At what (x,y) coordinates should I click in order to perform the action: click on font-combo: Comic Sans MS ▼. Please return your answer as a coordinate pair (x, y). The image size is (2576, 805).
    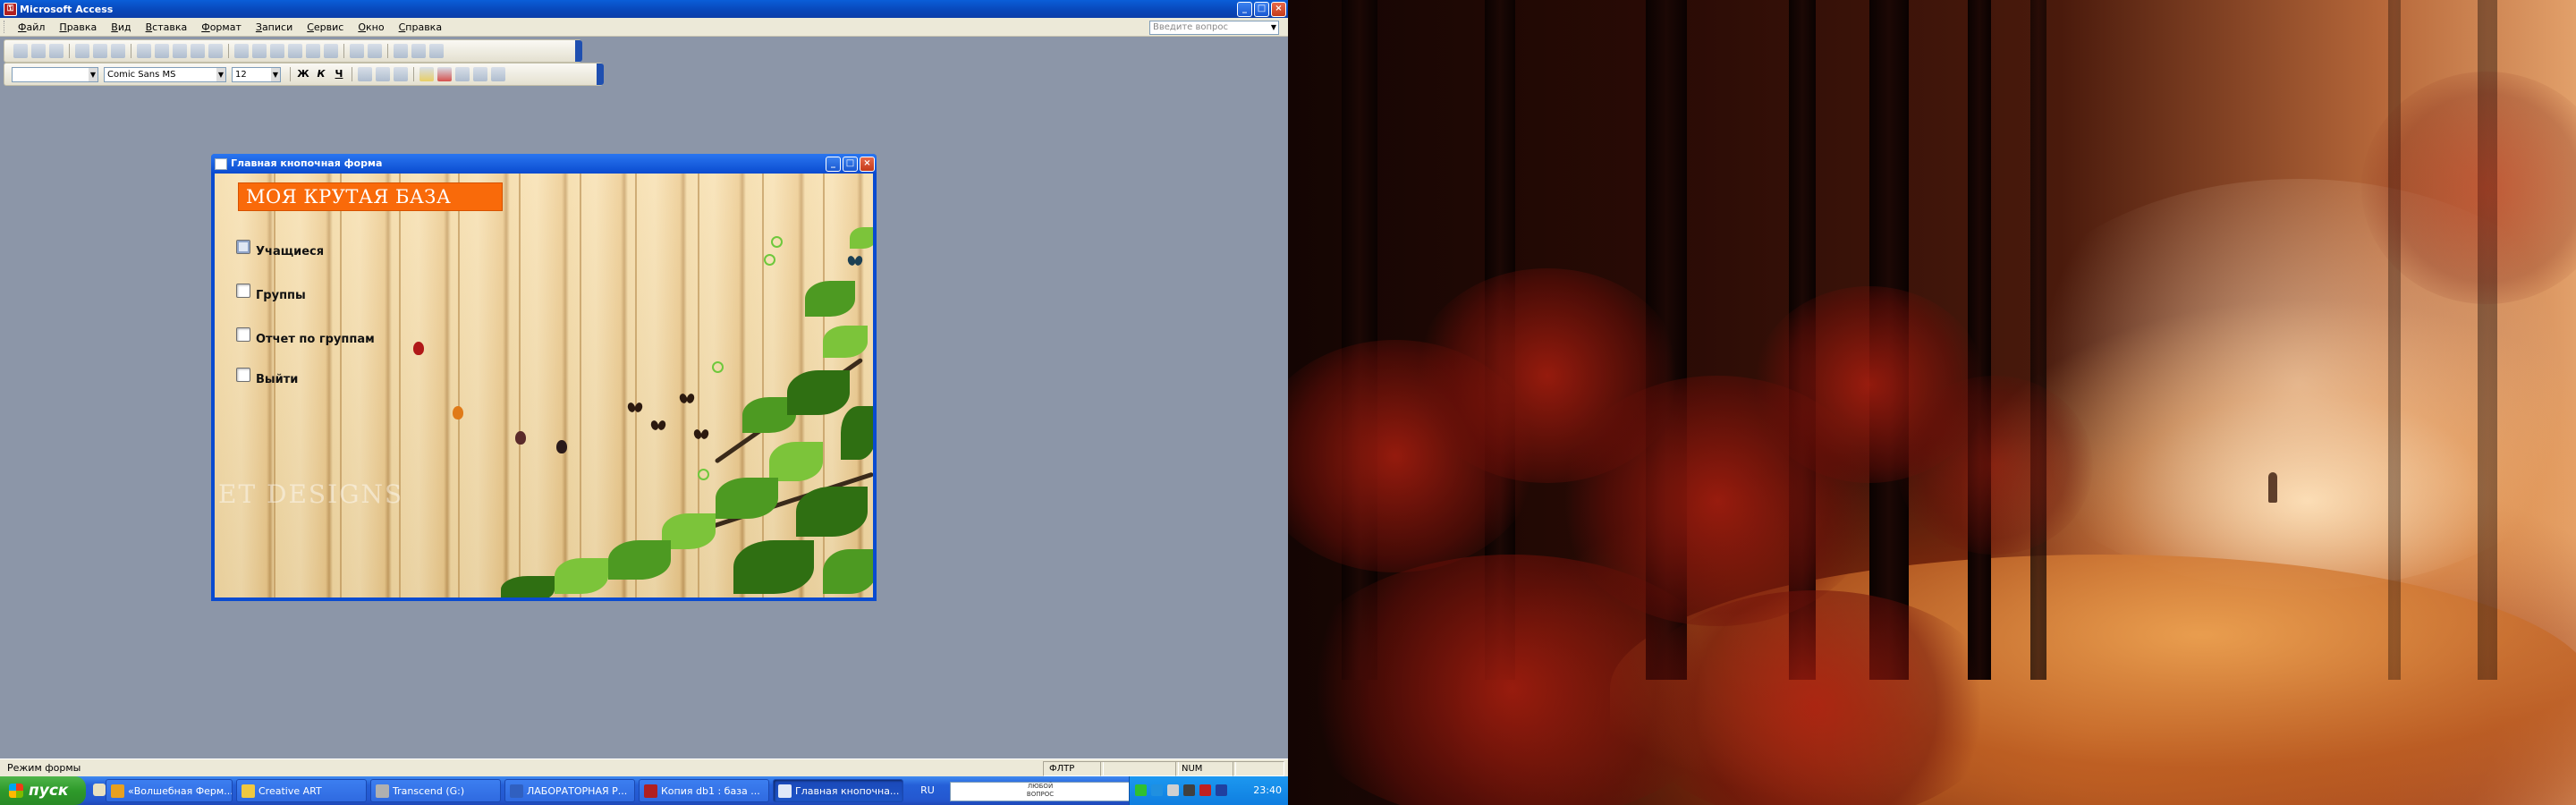
    Looking at the image, I should click on (165, 74).